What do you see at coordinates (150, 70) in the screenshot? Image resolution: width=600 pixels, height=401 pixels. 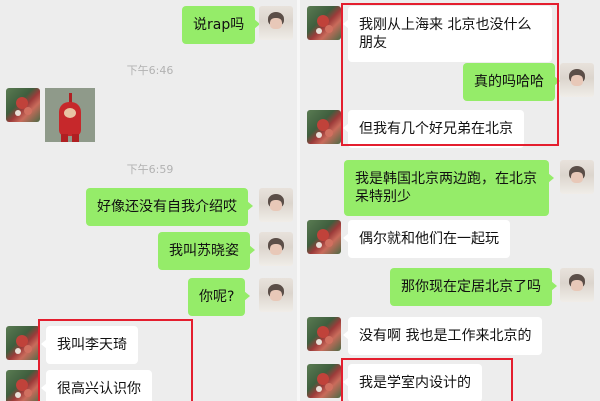 I see `timestamp: 下午6:46` at bounding box center [150, 70].